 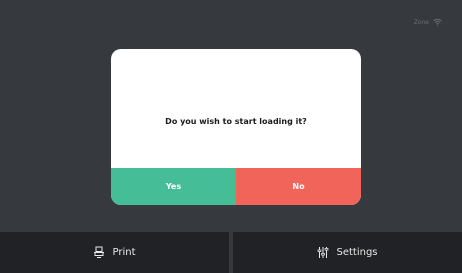 What do you see at coordinates (323, 252) in the screenshot?
I see `sliders-icon` at bounding box center [323, 252].